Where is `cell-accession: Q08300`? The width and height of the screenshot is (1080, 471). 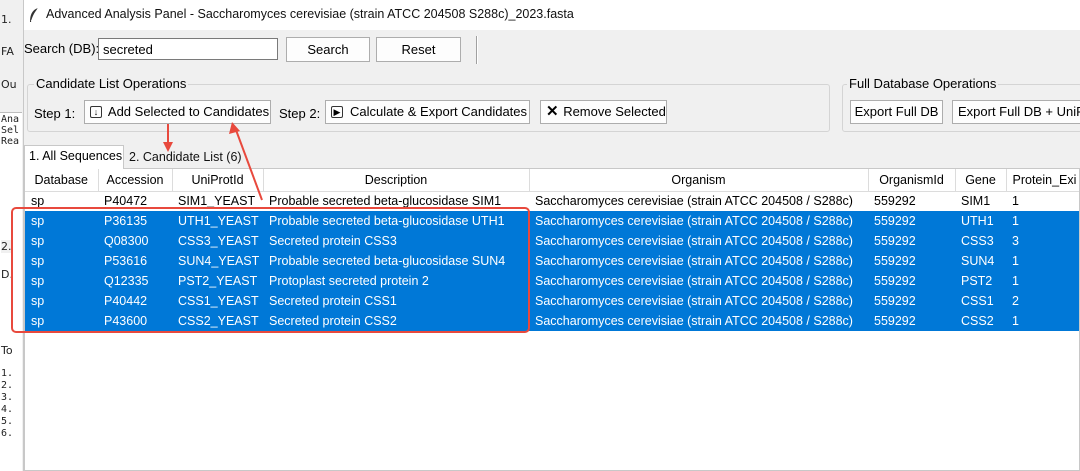
cell-accession: Q08300 is located at coordinates (135, 241).